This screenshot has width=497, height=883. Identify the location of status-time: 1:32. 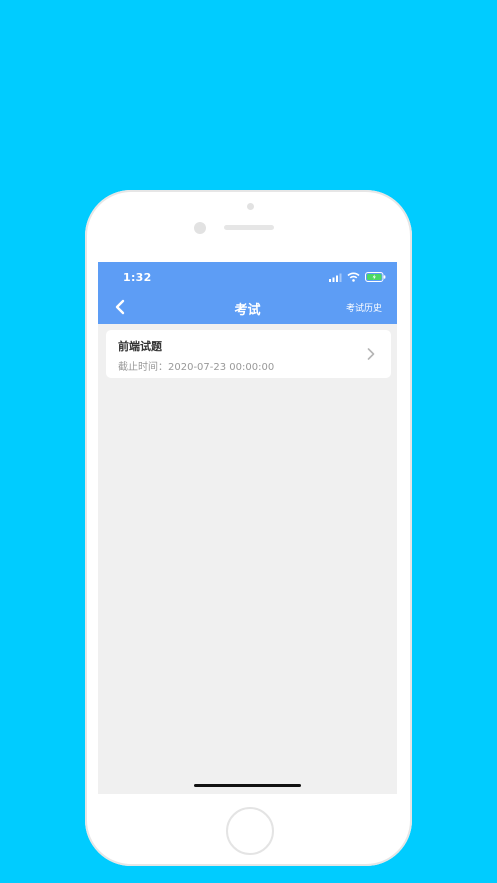
(137, 277).